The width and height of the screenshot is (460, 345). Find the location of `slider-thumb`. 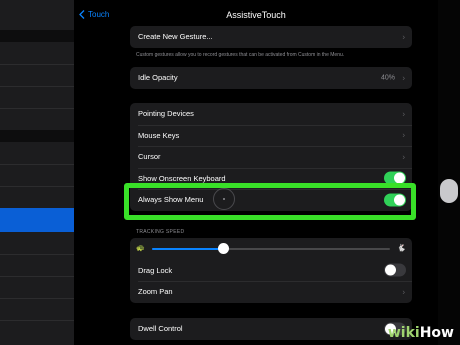

slider-thumb is located at coordinates (224, 248).